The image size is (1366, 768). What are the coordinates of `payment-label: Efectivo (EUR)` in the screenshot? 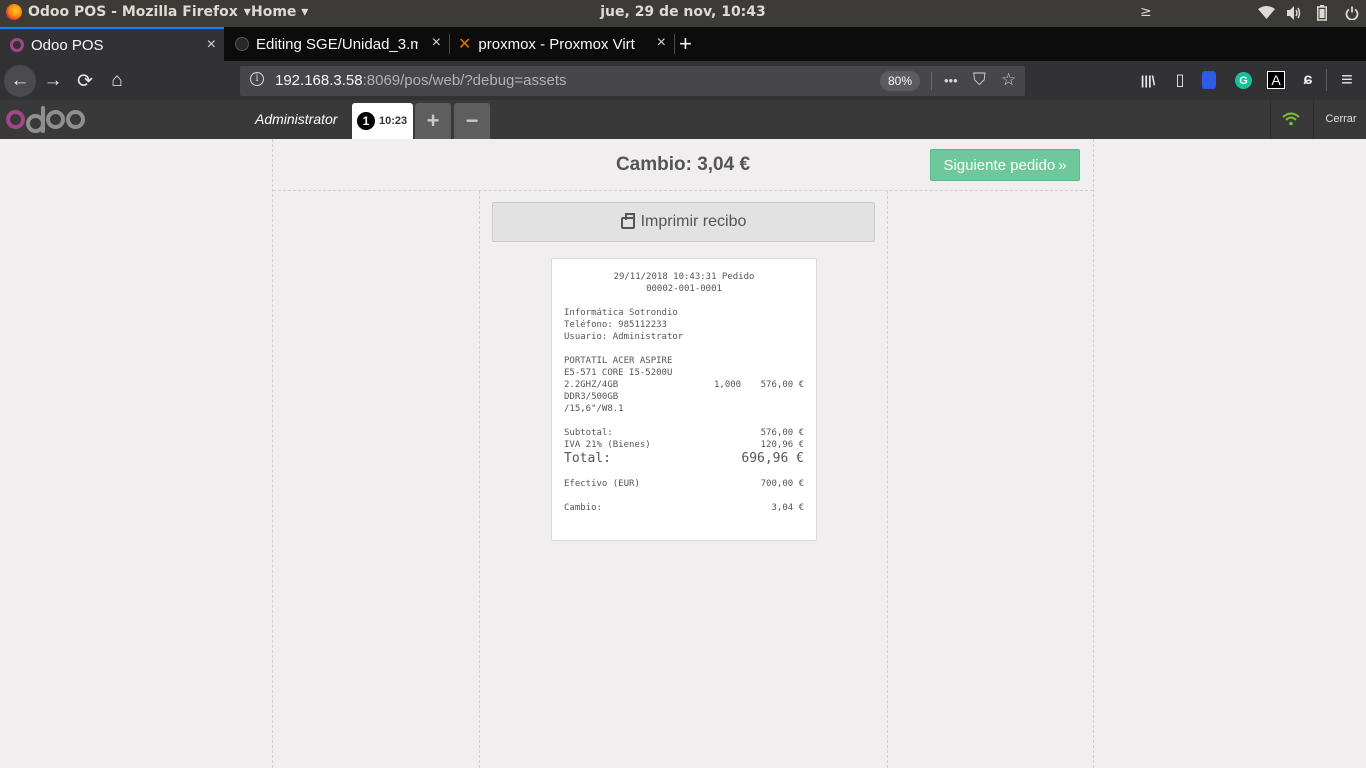 It's located at (602, 484).